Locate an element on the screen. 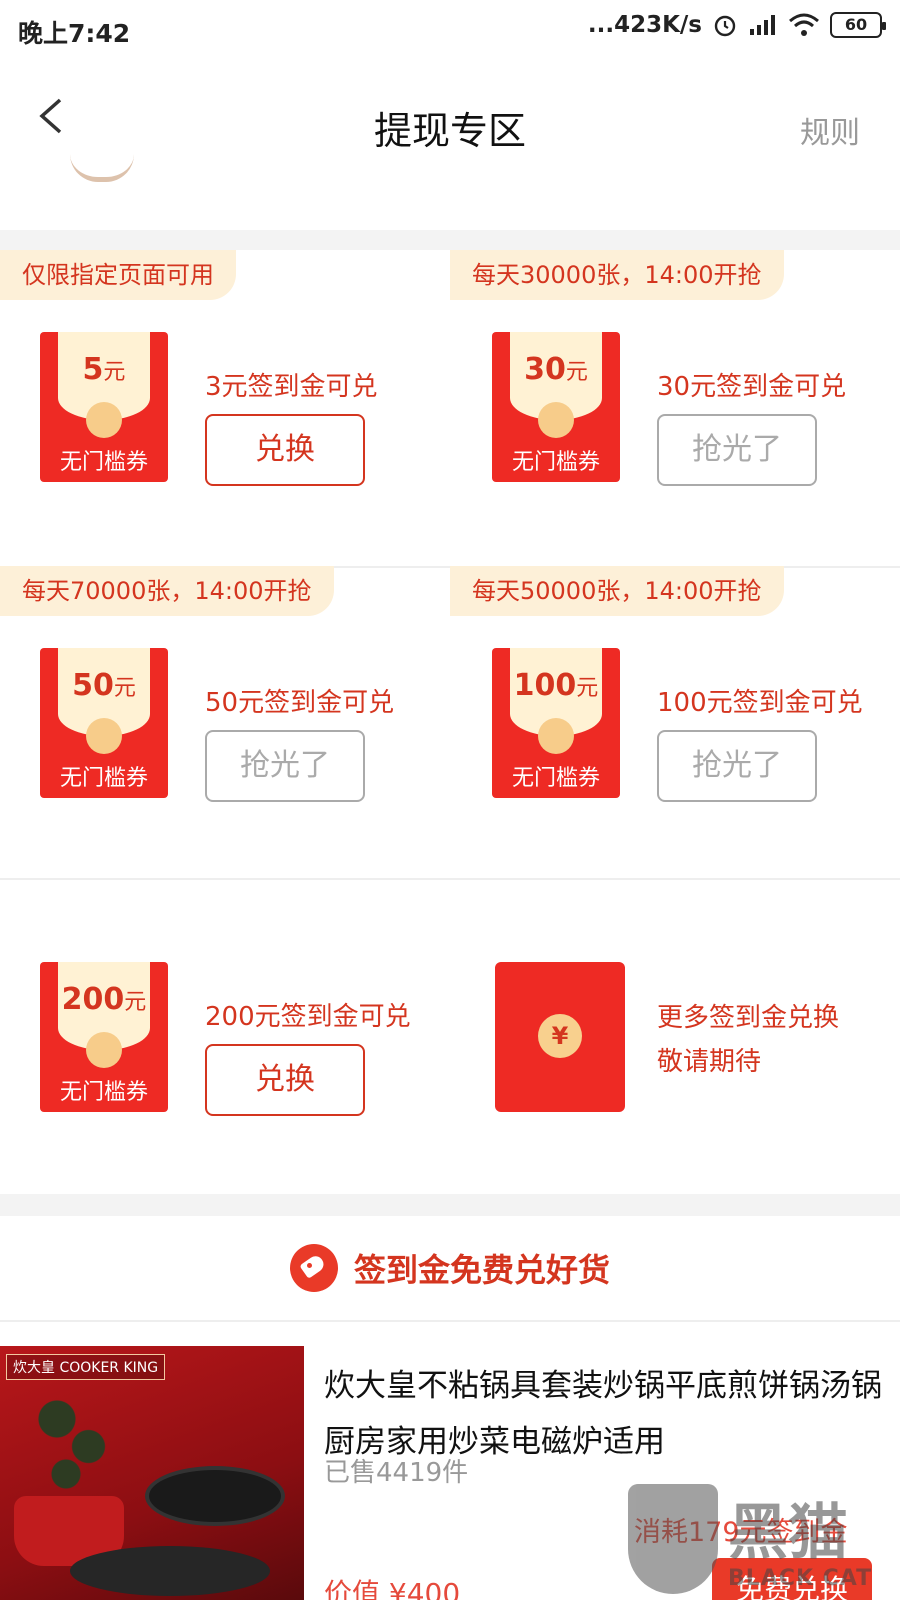 The height and width of the screenshot is (1600, 900). tag-icon is located at coordinates (313, 1268).